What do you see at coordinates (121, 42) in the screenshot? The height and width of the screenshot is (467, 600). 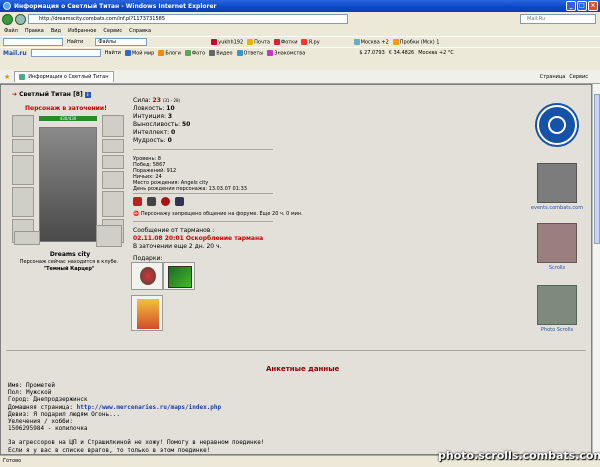 I see `files-select: Файлы` at bounding box center [121, 42].